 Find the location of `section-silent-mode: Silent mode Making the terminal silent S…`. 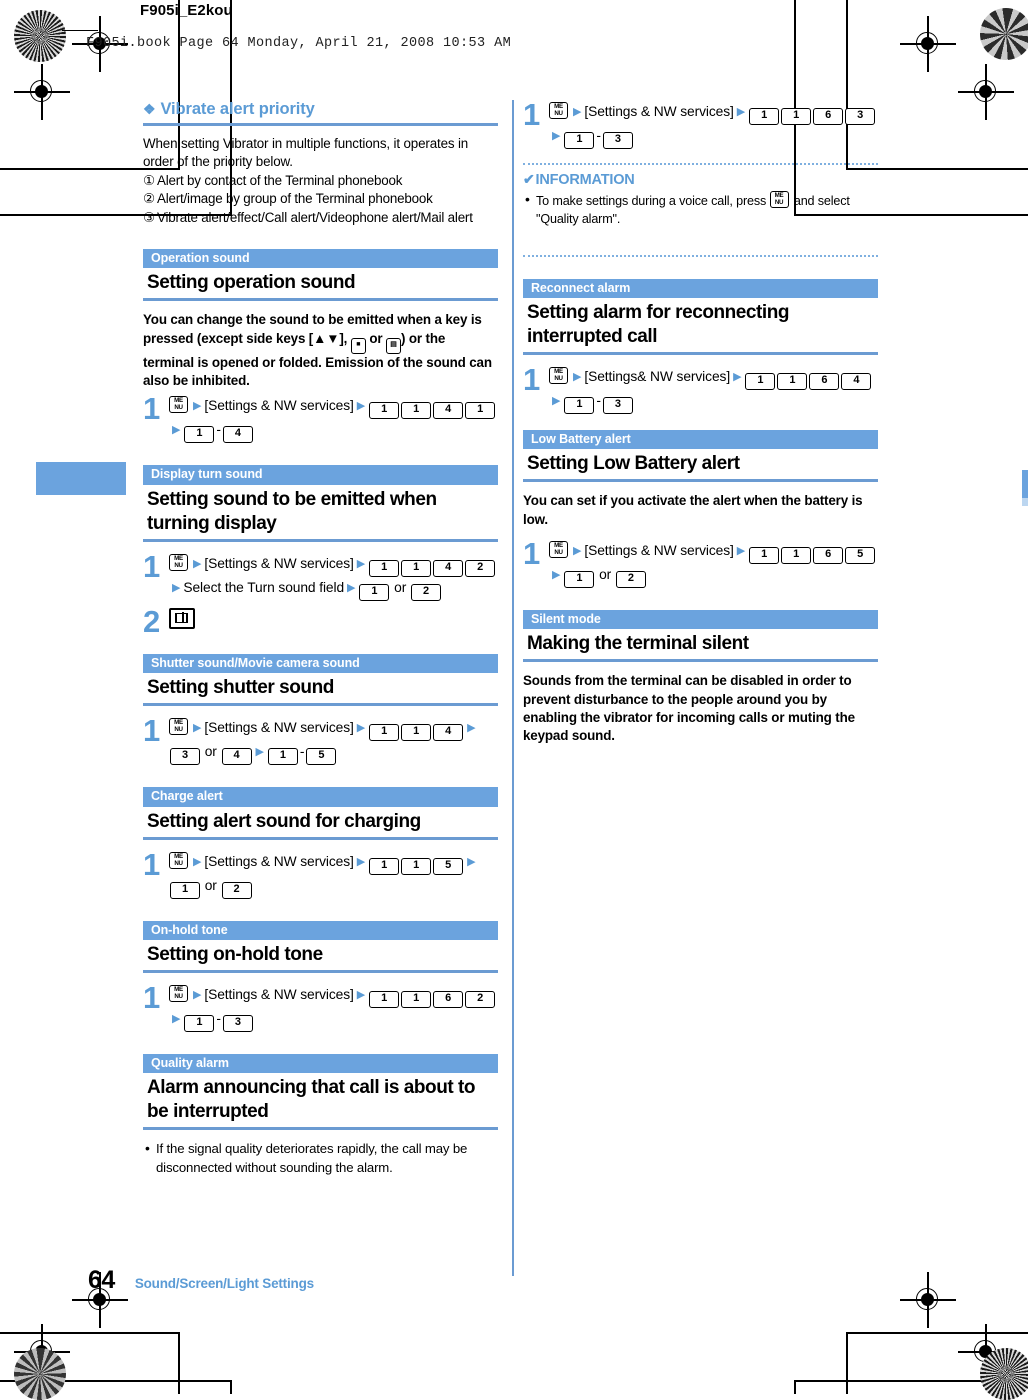

section-silent-mode: Silent mode Making the terminal silent S… is located at coordinates (700, 677).